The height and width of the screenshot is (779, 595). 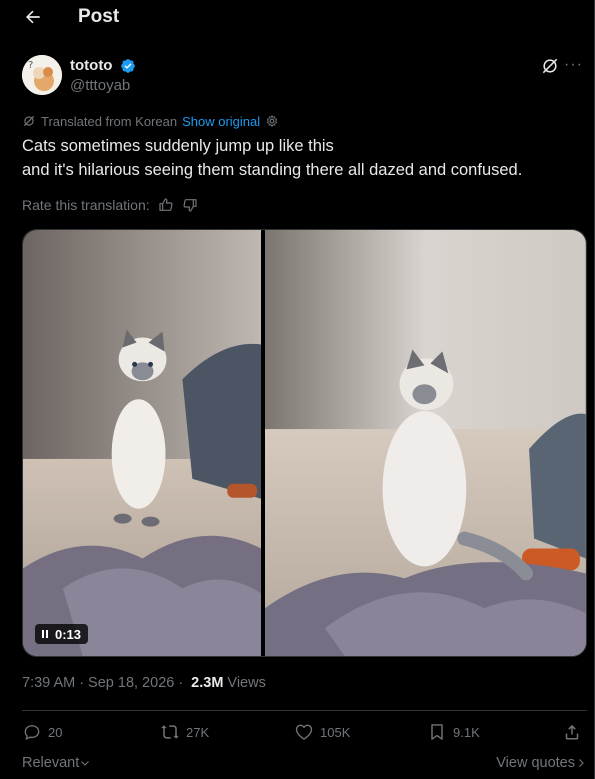 I want to click on grok-small-icon, so click(x=29, y=121).